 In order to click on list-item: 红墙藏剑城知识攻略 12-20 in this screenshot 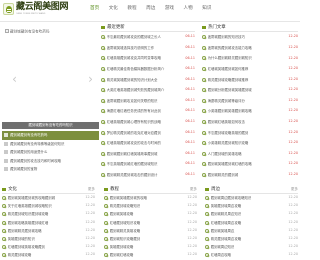, I will do `click(150, 223)`.